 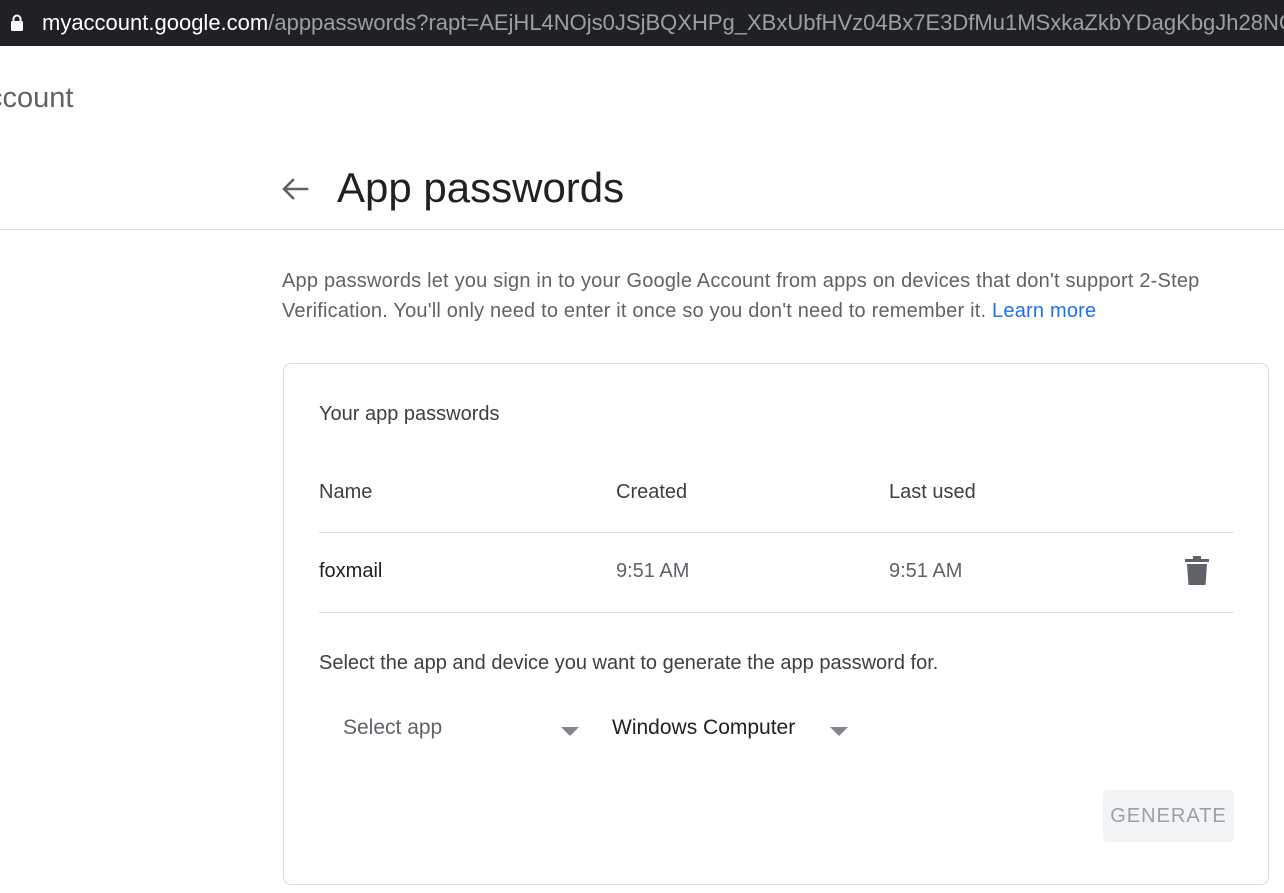 I want to click on learn-more-link: Learn more, so click(x=1044, y=311).